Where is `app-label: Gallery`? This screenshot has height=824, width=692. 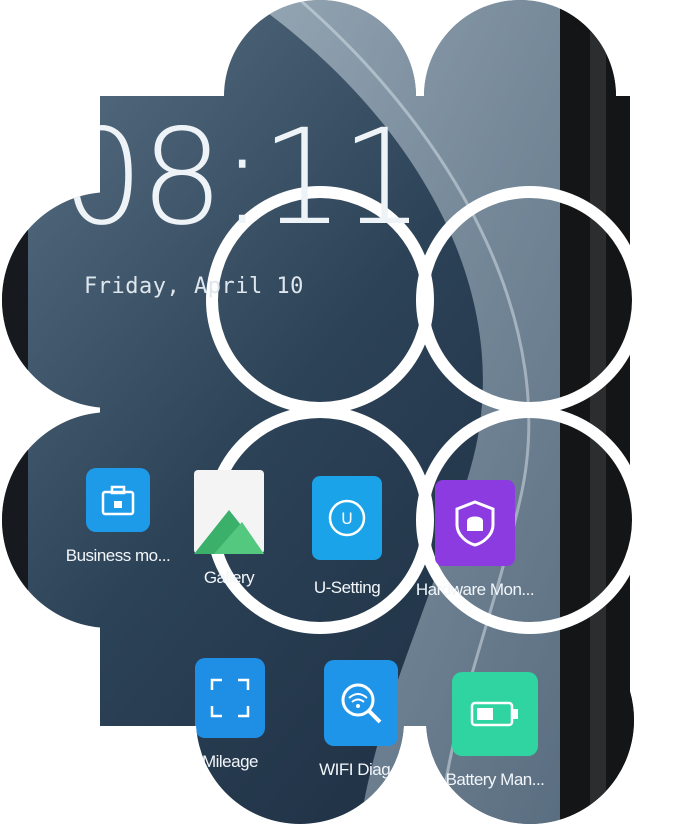
app-label: Gallery is located at coordinates (229, 577).